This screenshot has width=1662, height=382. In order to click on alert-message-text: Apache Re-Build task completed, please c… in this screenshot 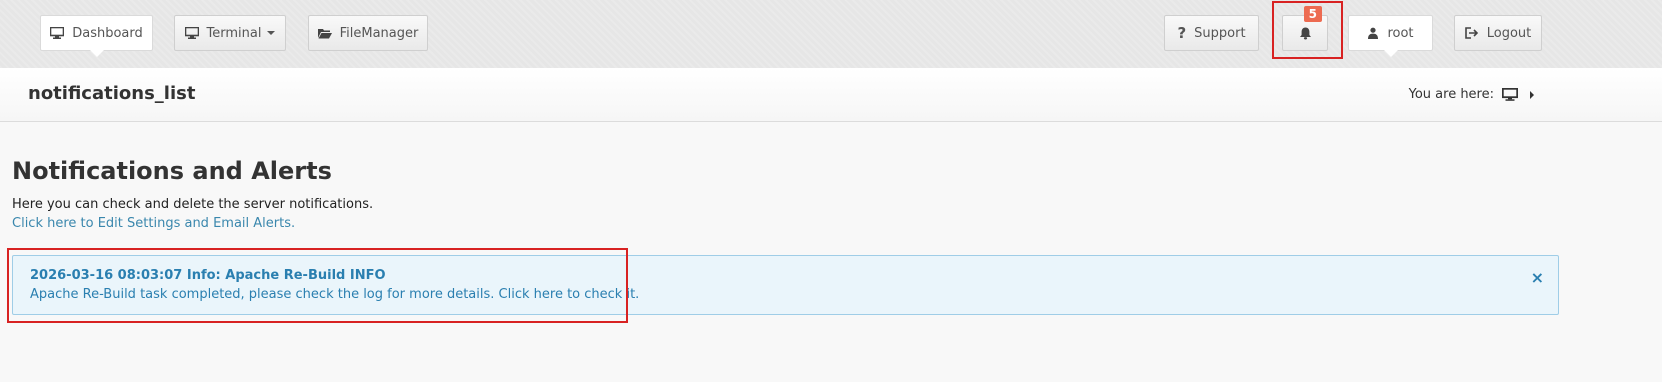, I will do `click(262, 294)`.